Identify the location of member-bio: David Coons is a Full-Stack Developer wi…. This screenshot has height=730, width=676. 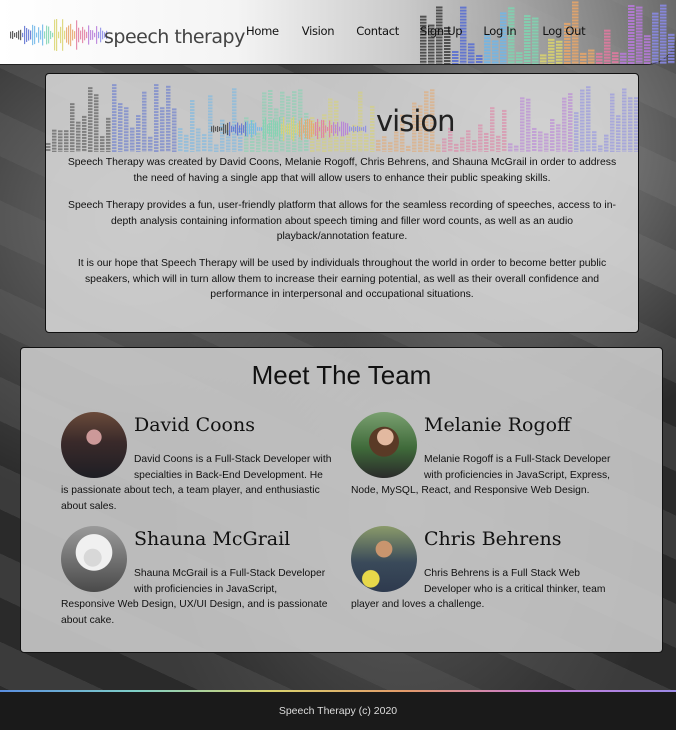
(196, 483).